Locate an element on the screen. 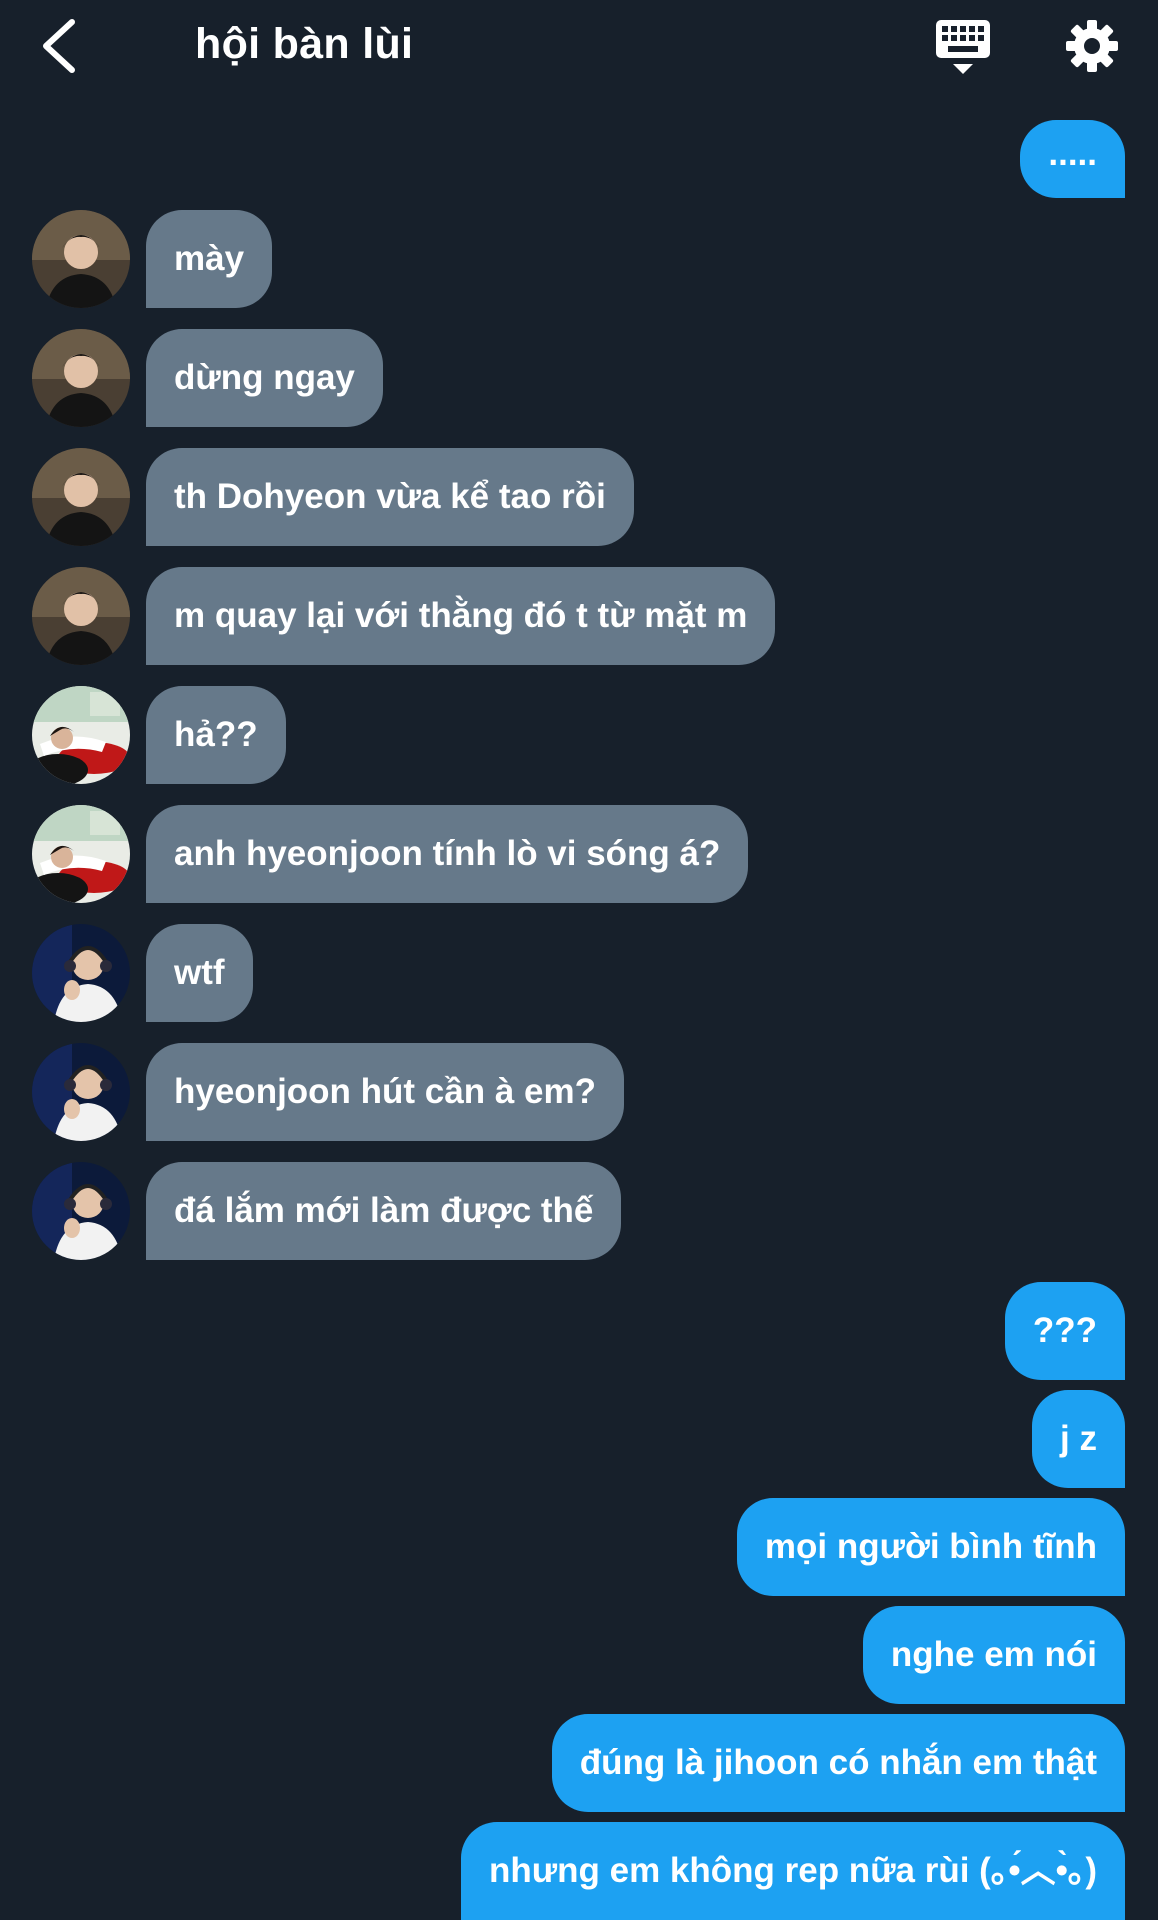 The height and width of the screenshot is (1920, 1158). incoming-message-bubble: anh hyeonjoon tính lò vi sóng á? is located at coordinates (447, 854).